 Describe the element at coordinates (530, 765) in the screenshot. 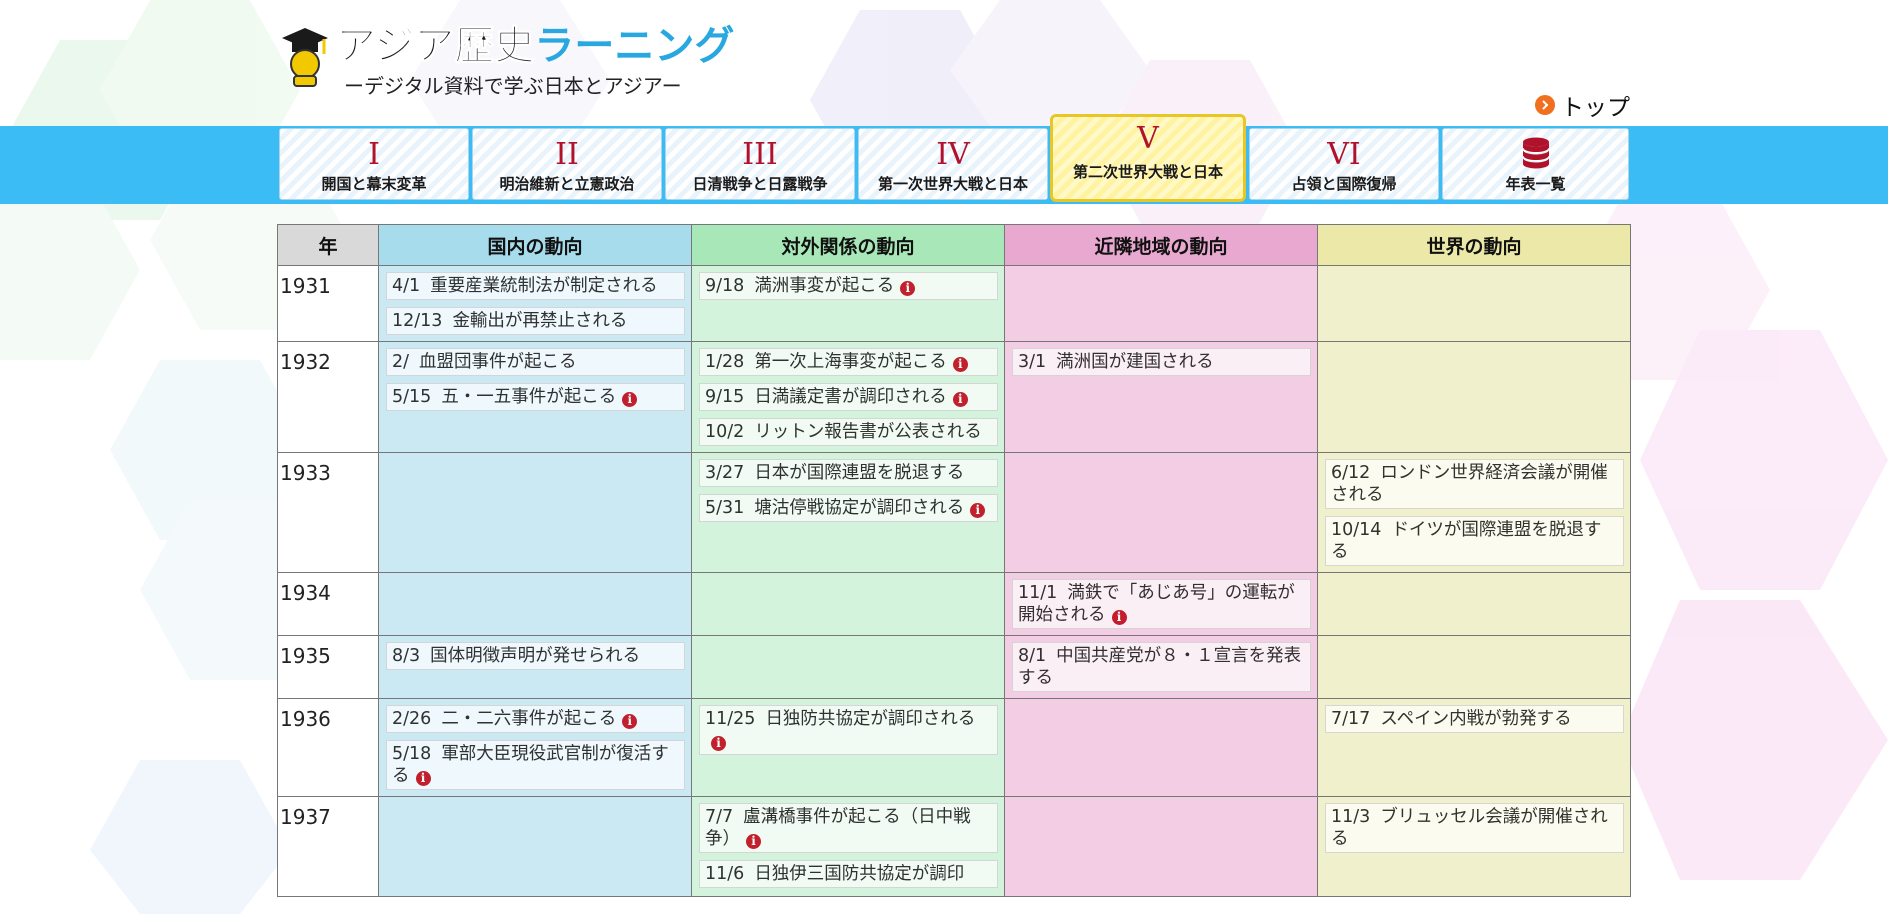

I see `event-text: 軍部大臣現役武官制が復活する` at that location.